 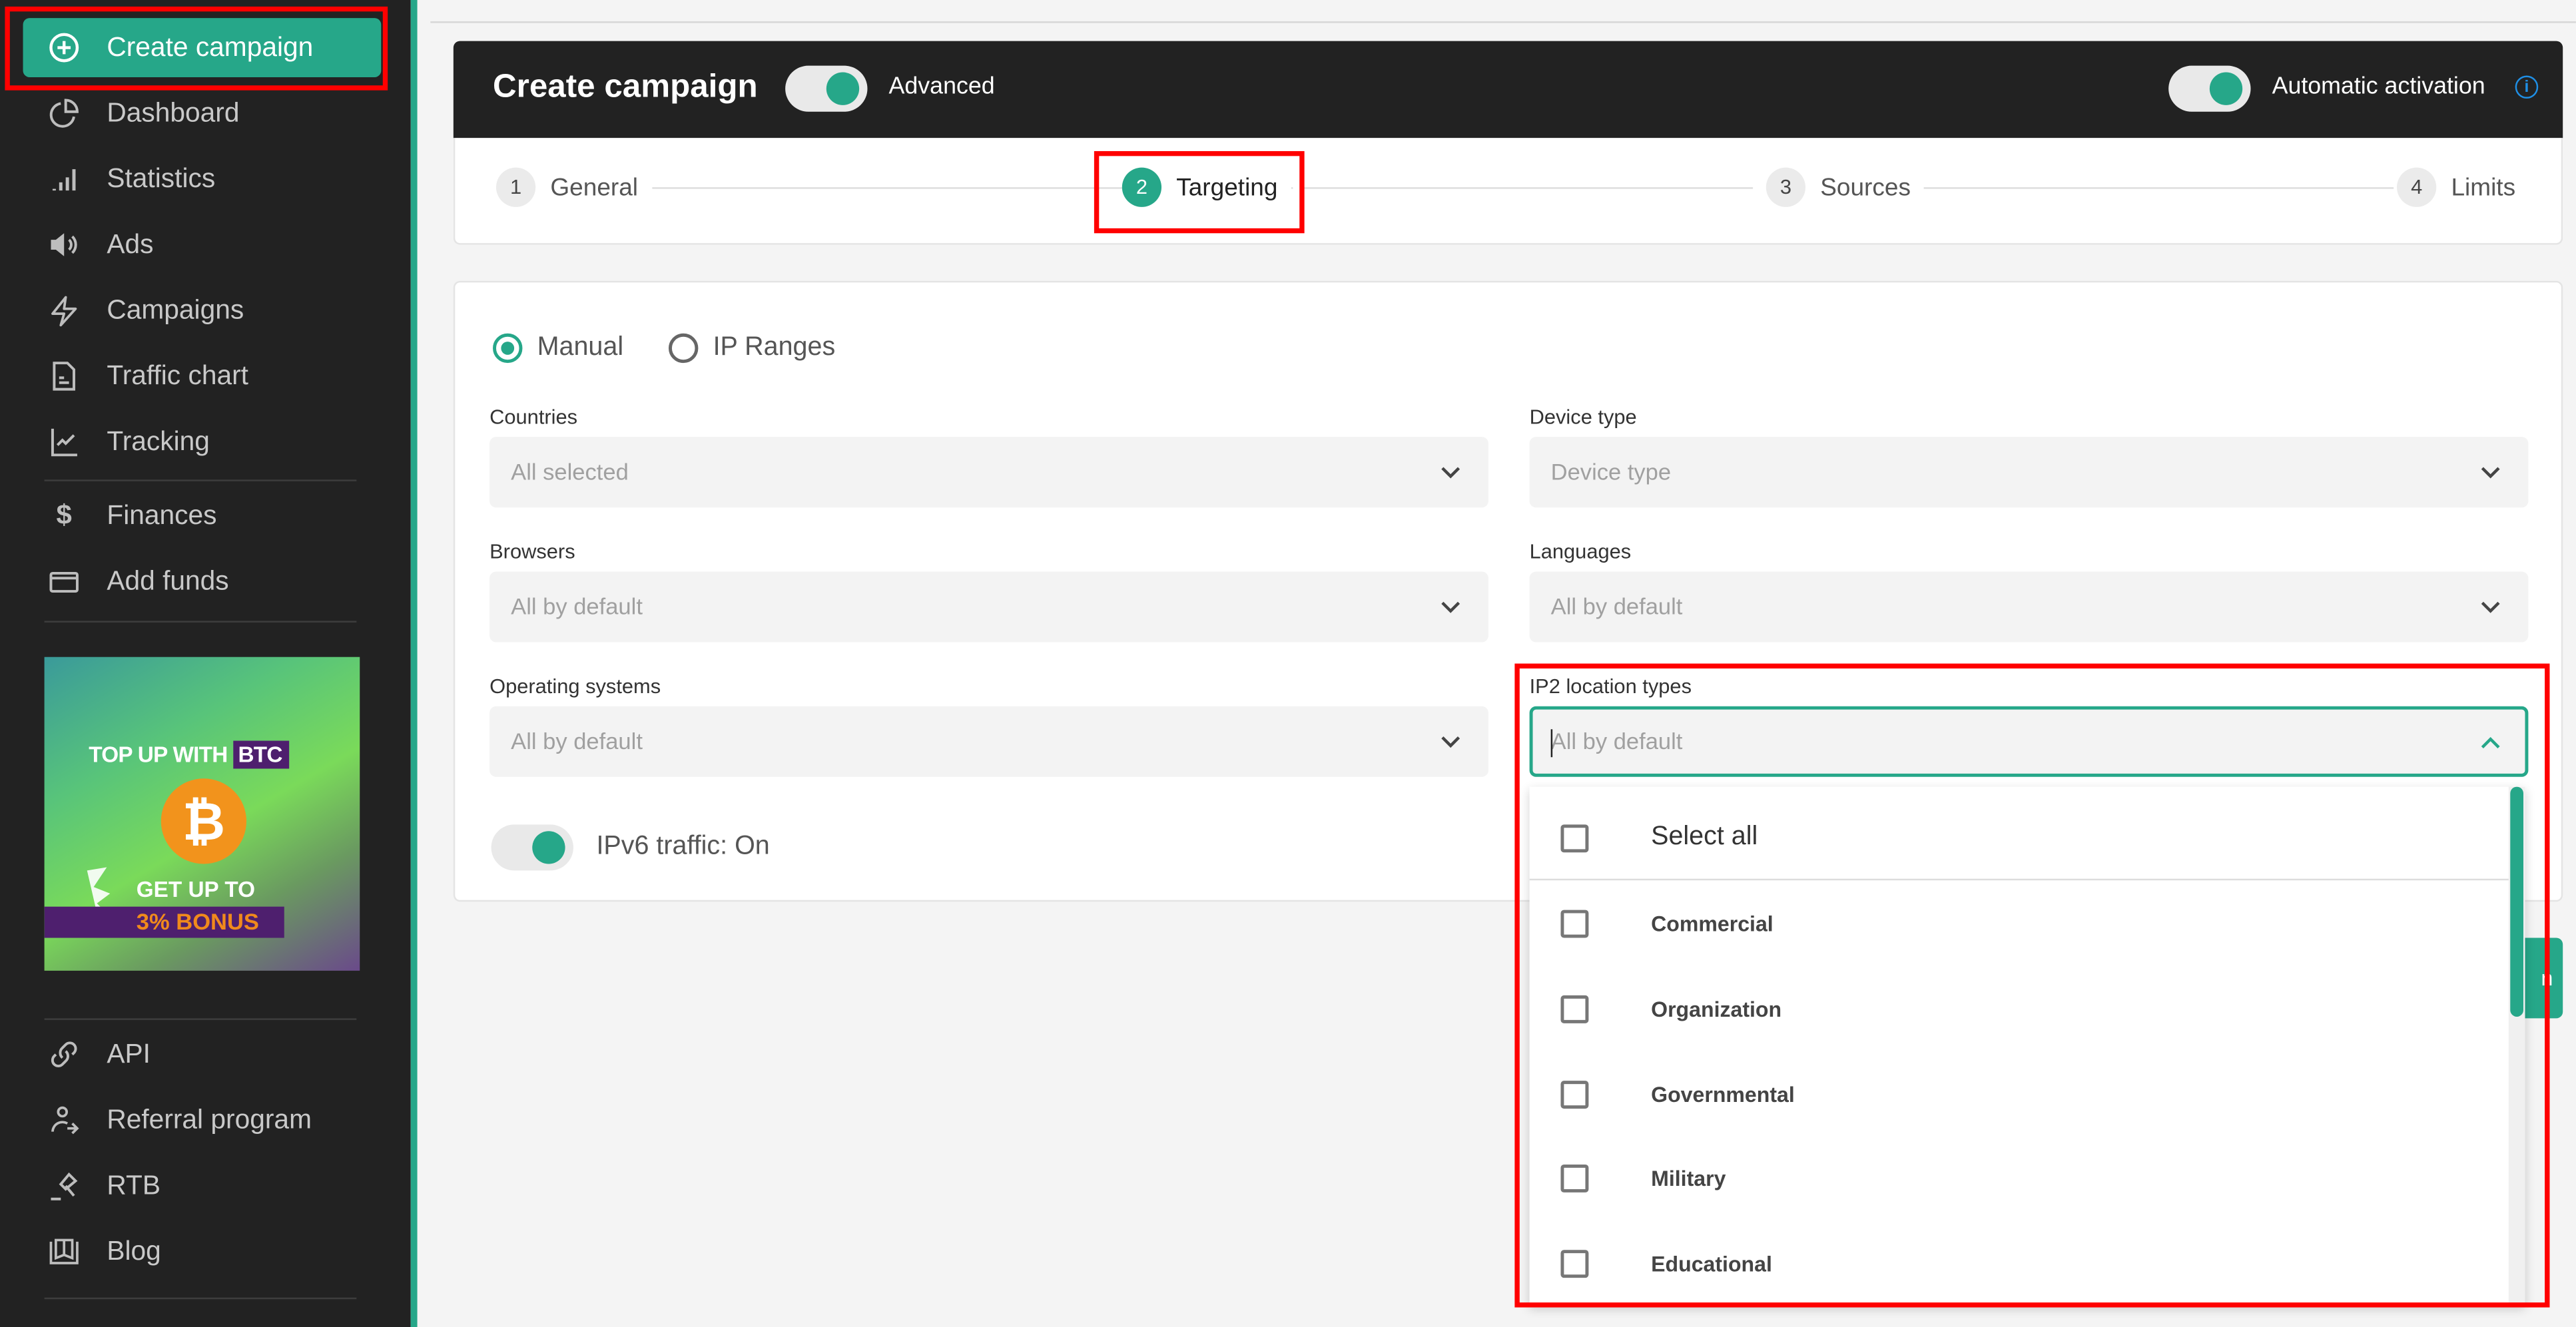 What do you see at coordinates (64, 1120) in the screenshot?
I see `referral-user-icon` at bounding box center [64, 1120].